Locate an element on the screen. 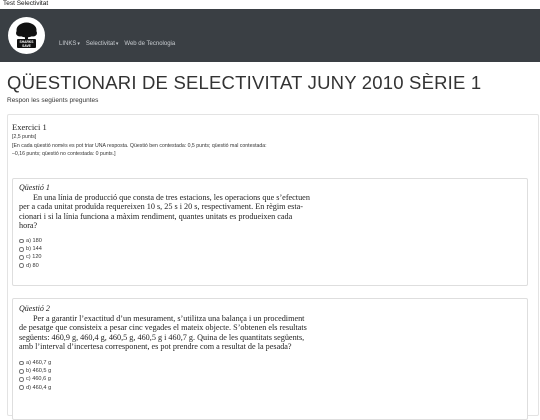 This screenshot has width=540, height=420. exercise-title: Exercici 1 is located at coordinates (29, 127).